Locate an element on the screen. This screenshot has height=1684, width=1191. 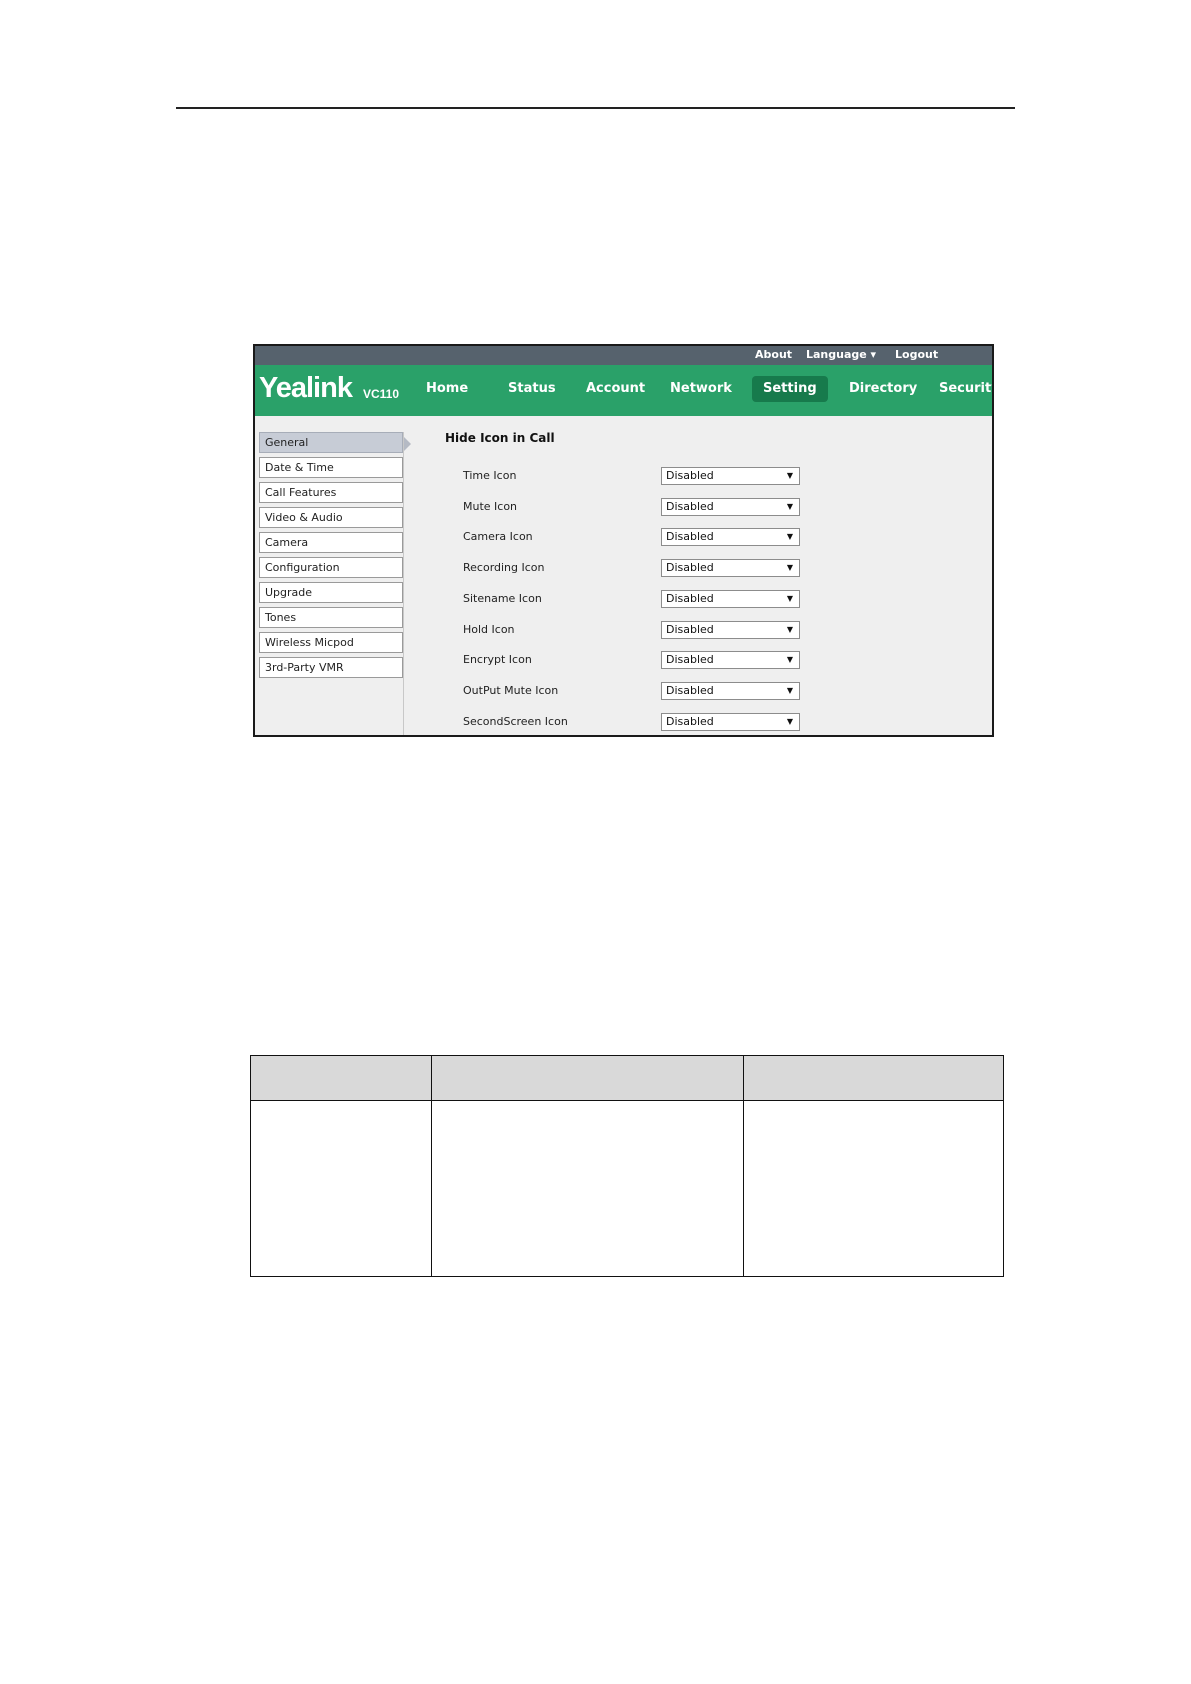
top-utility-bar: About Language ▾ Logout is located at coordinates (623, 355).